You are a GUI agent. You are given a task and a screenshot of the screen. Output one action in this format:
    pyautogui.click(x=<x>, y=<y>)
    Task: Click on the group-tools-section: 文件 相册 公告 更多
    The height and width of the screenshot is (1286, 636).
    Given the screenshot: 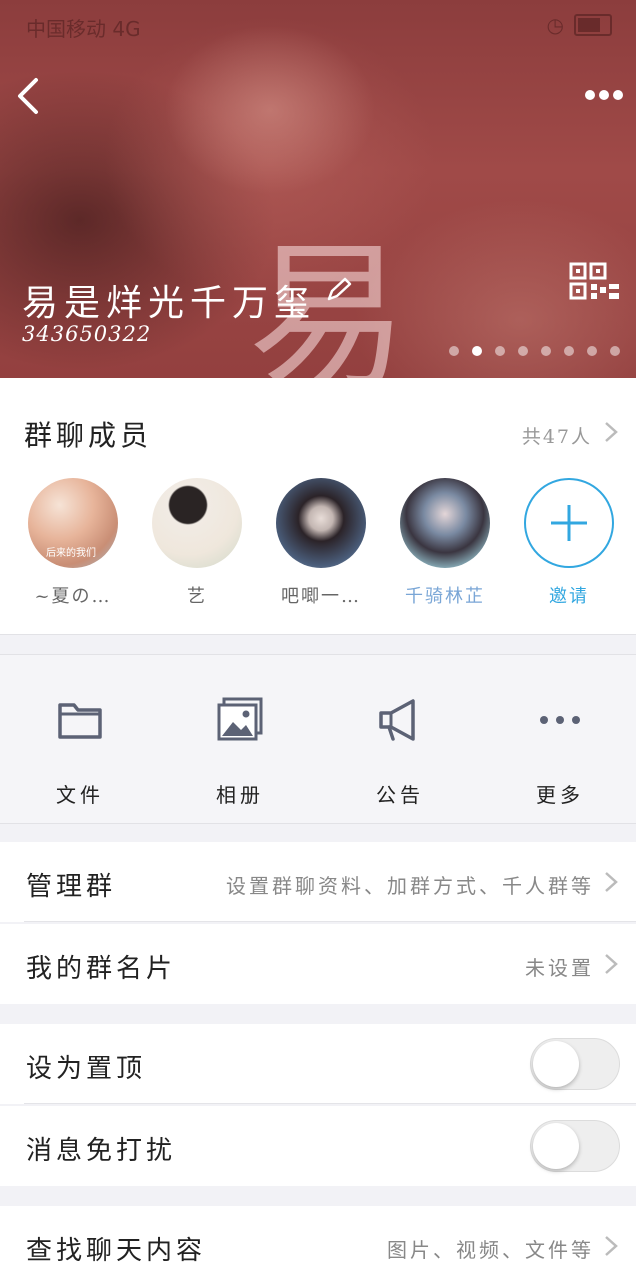 What is the action you would take?
    pyautogui.click(x=318, y=739)
    